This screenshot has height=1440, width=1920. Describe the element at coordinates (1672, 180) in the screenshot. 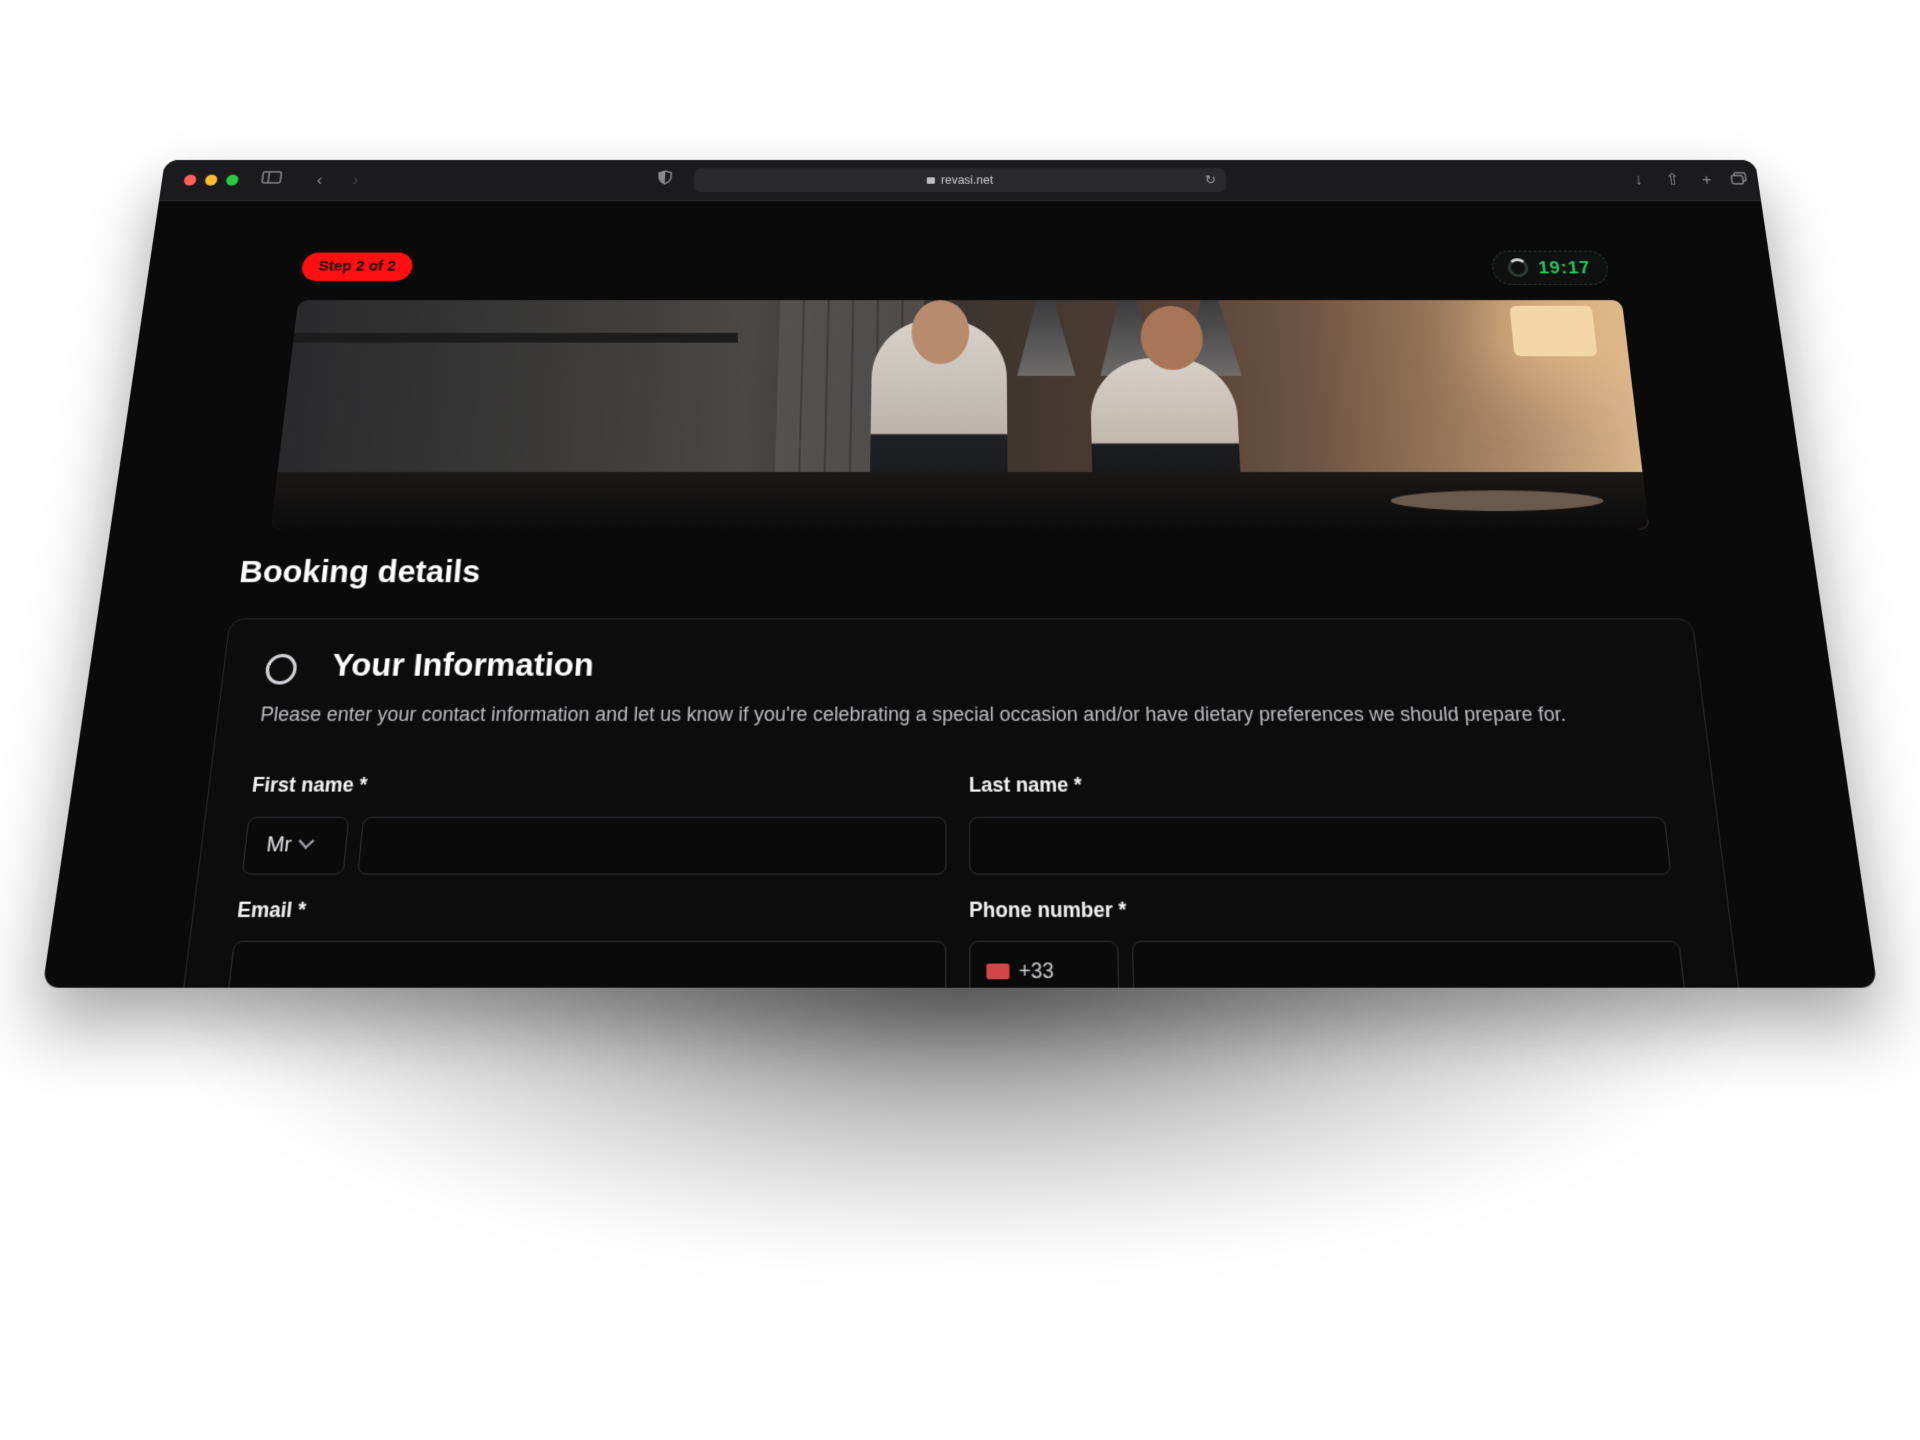

I see `share-icon: ⇧` at that location.